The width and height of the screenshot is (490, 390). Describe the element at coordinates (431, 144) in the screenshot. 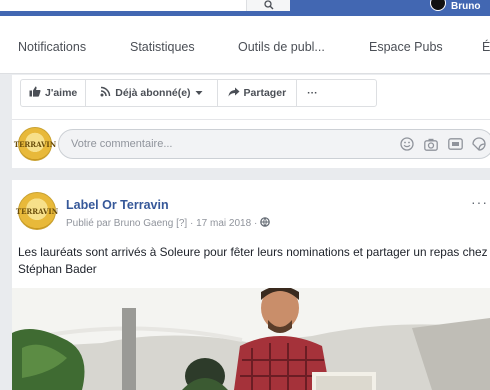

I see `camera-icon` at that location.